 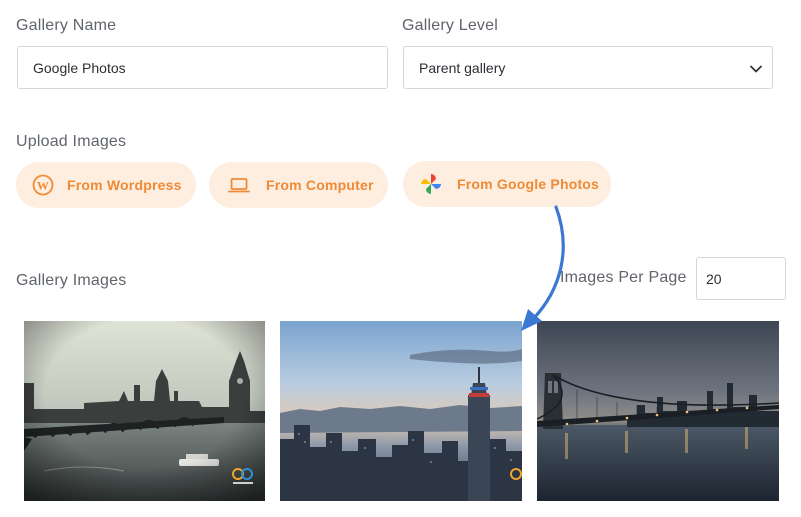 I want to click on svg-text: W, so click(x=43, y=185).